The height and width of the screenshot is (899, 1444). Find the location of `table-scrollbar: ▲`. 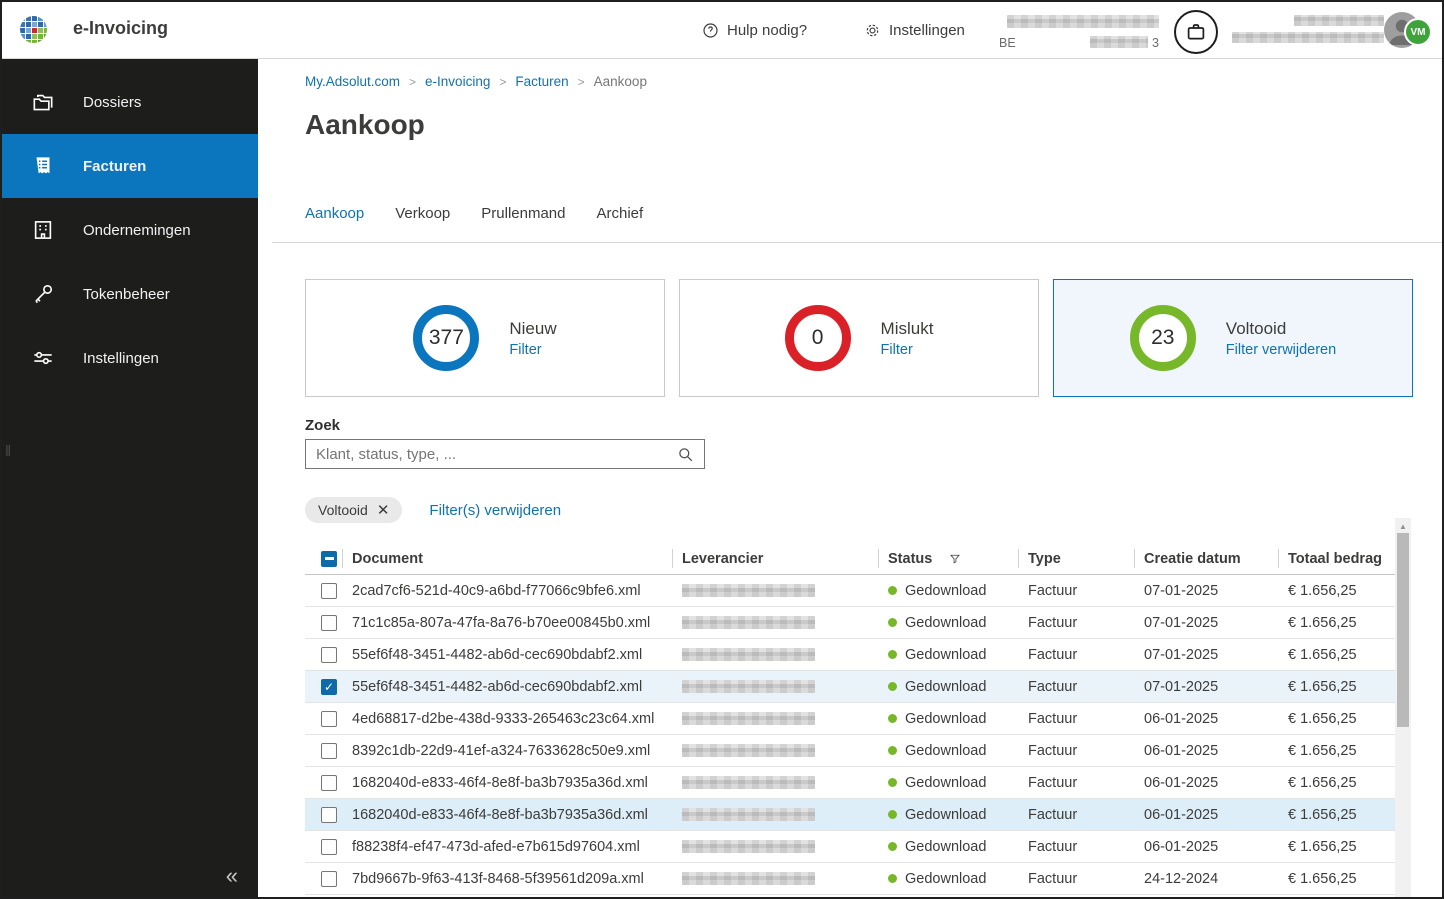

table-scrollbar: ▲ is located at coordinates (1403, 707).